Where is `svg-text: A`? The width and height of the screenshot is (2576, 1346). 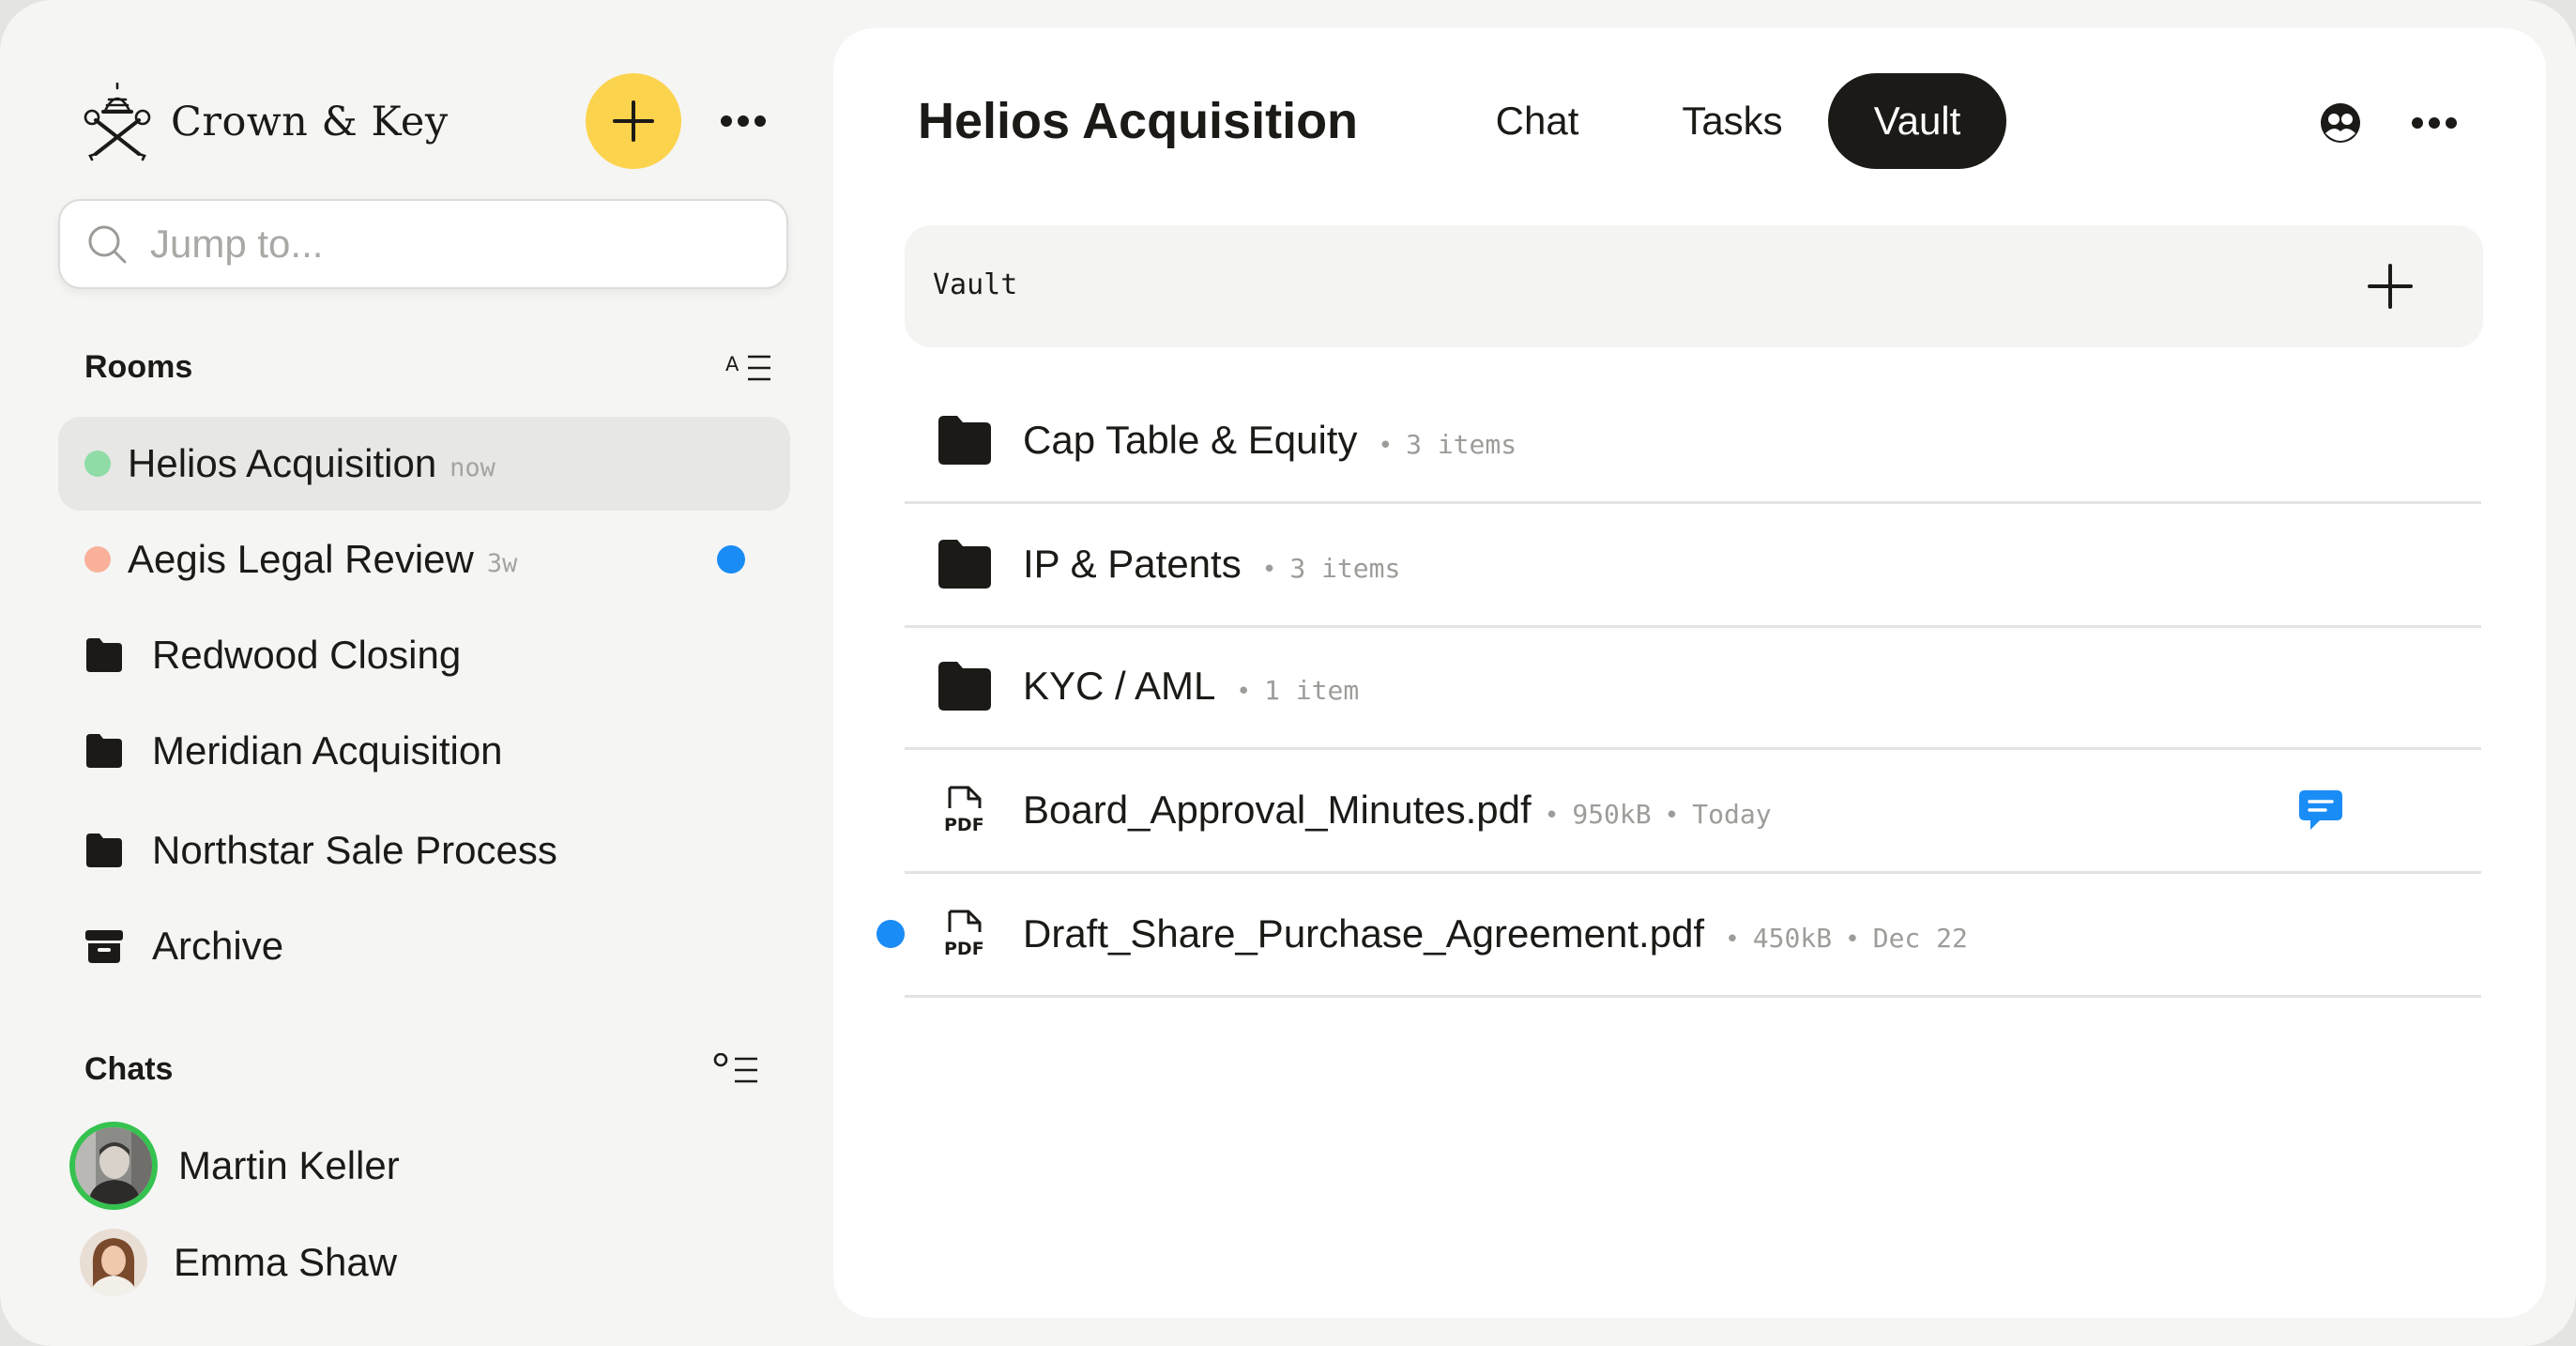
svg-text: A is located at coordinates (732, 364).